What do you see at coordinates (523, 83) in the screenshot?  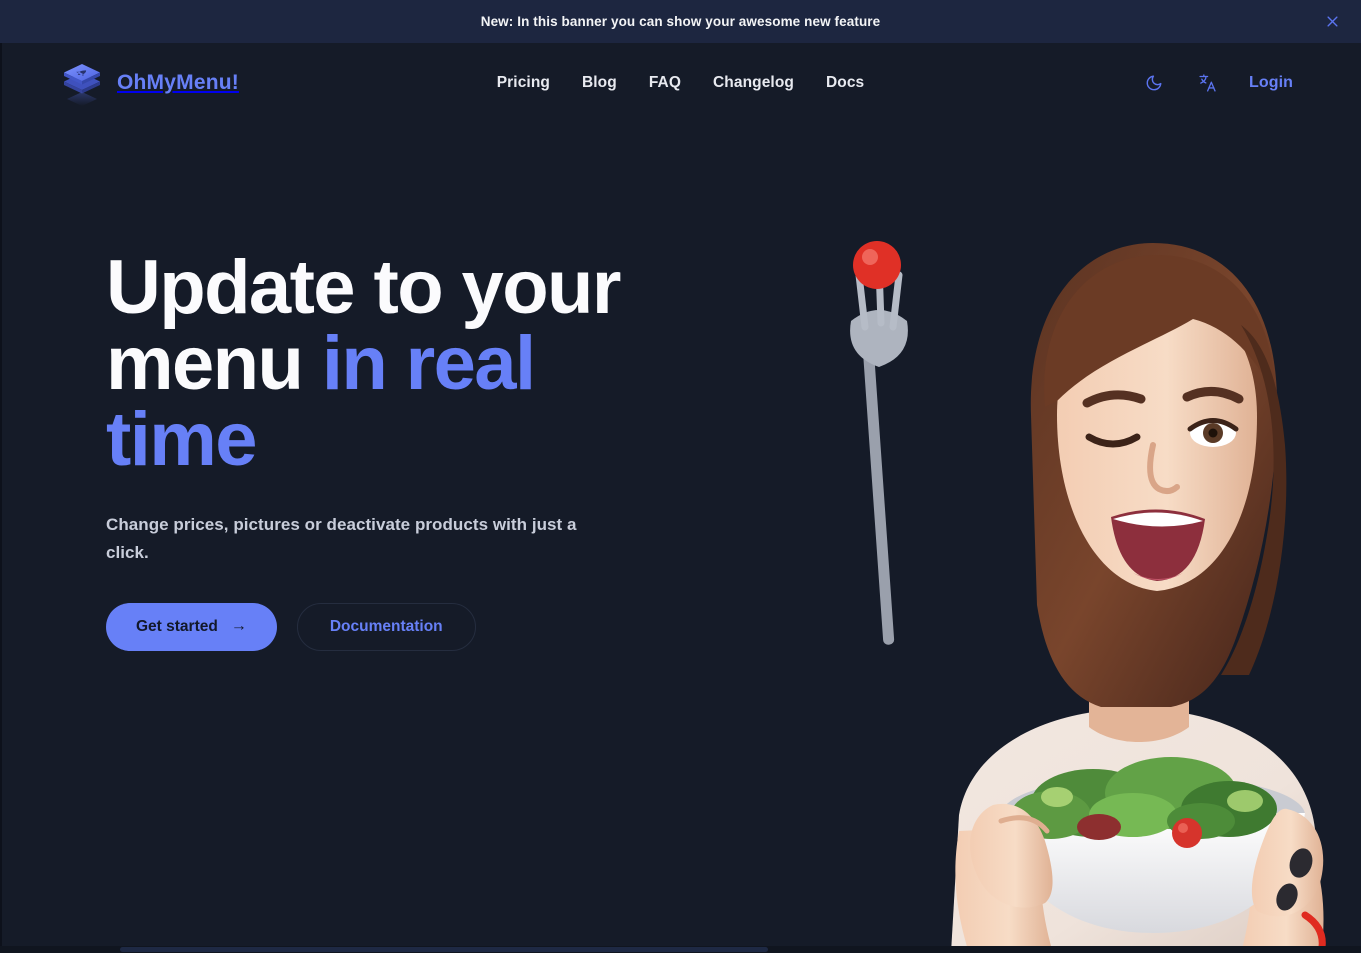 I see `nav-item-pricing: Pricing` at bounding box center [523, 83].